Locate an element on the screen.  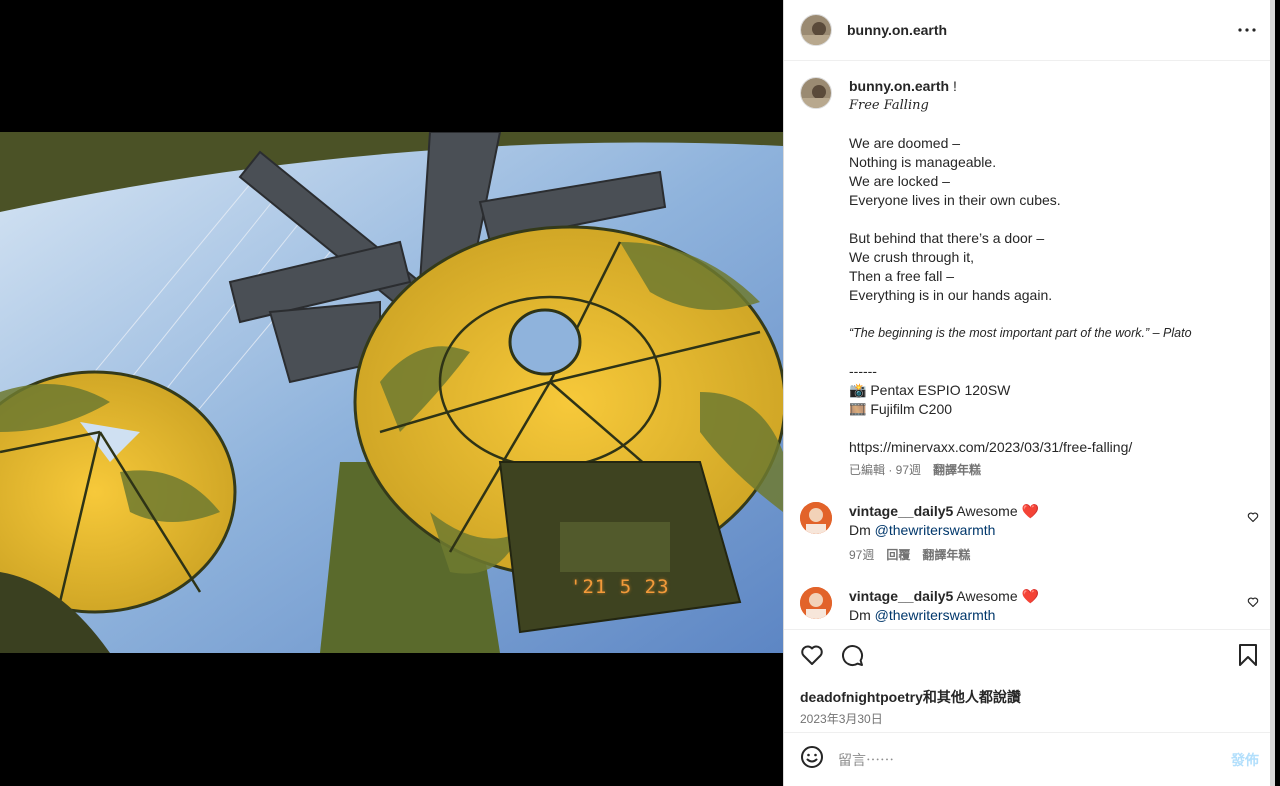
heart-icon is located at coordinates (812, 657).